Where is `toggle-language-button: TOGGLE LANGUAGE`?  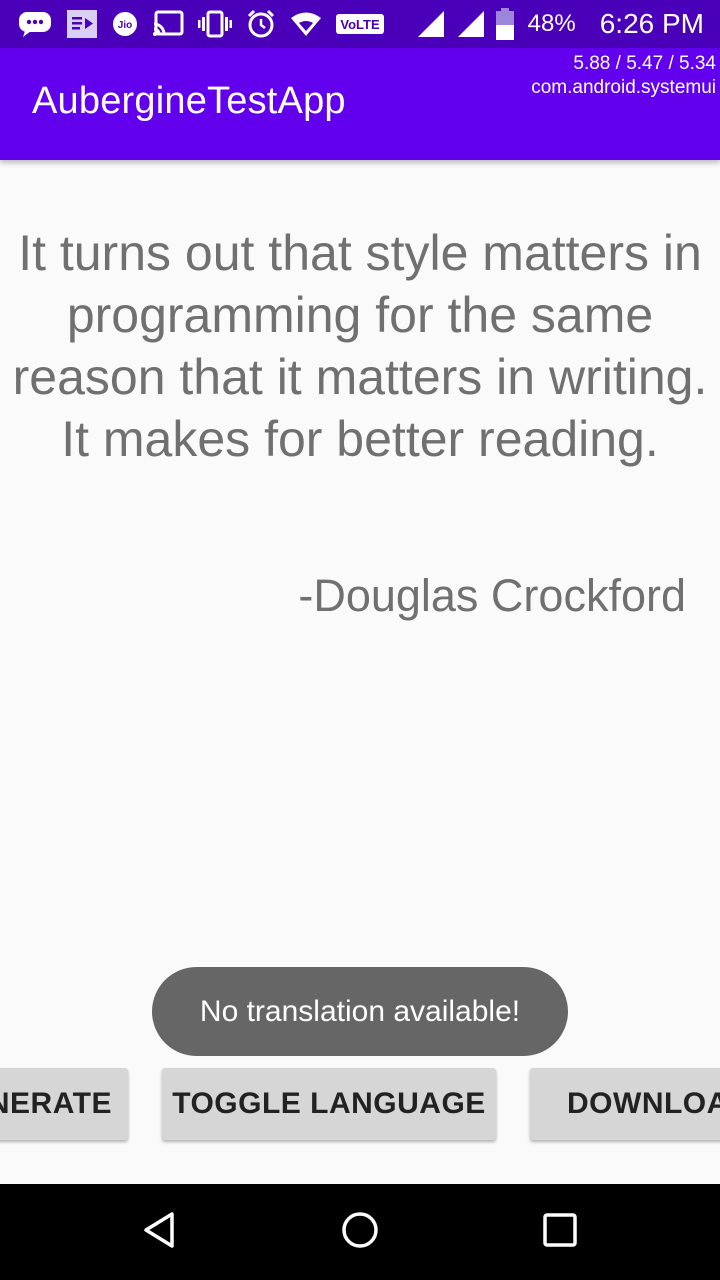
toggle-language-button: TOGGLE LANGUAGE is located at coordinates (329, 1104).